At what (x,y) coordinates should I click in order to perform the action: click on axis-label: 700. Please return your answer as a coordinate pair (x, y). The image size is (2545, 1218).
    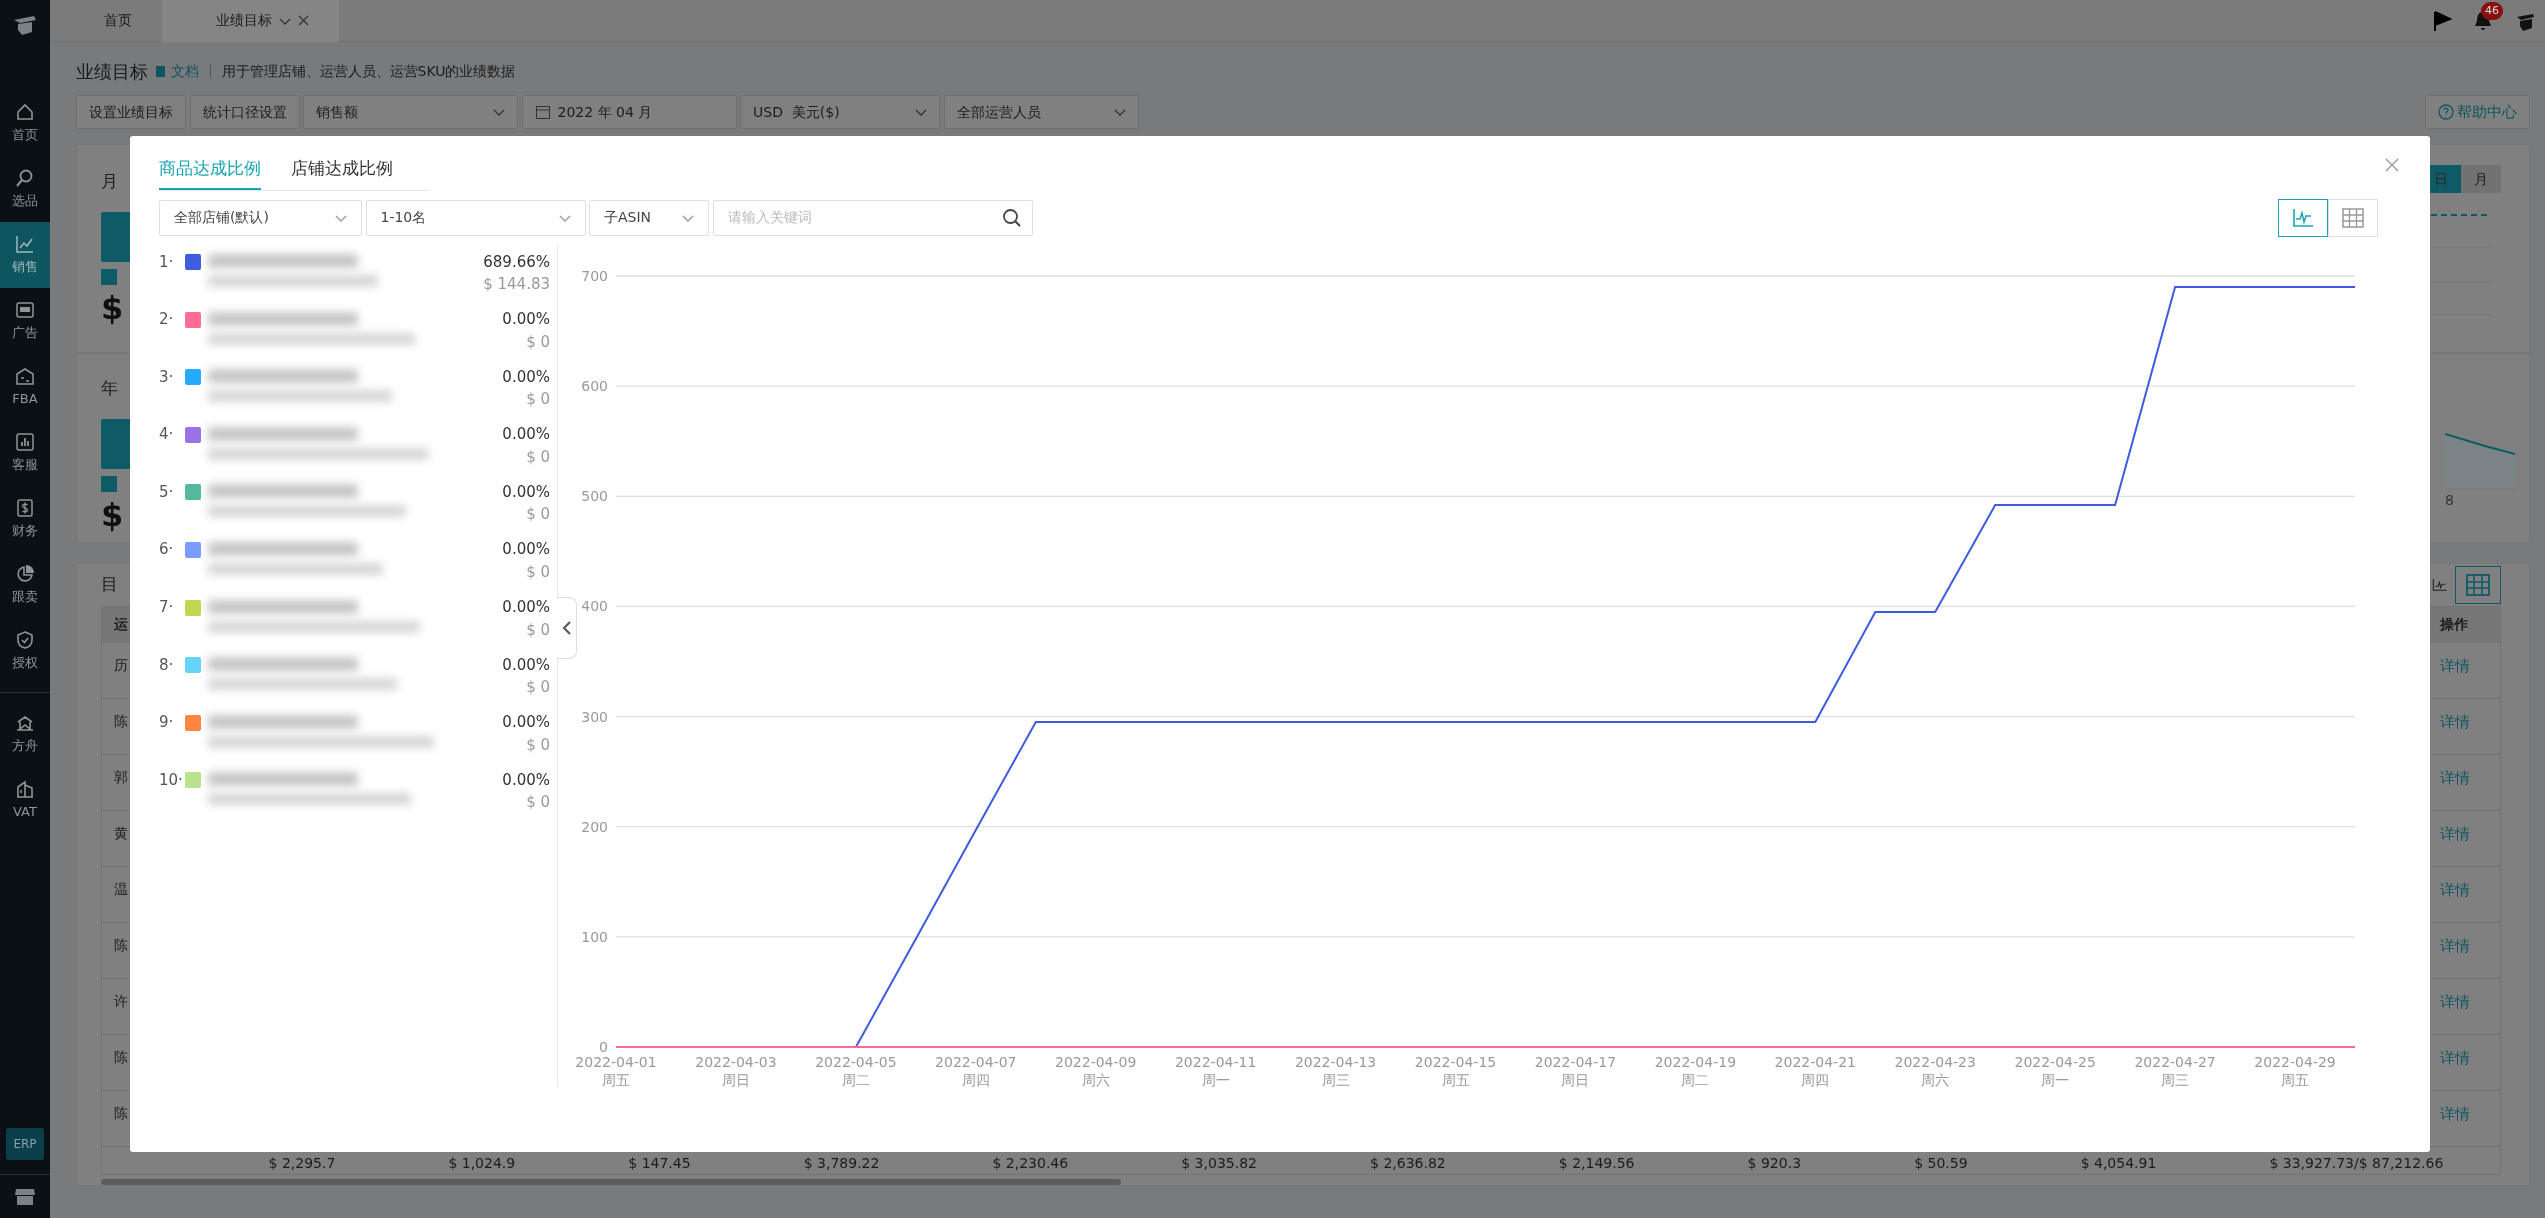
    Looking at the image, I should click on (594, 275).